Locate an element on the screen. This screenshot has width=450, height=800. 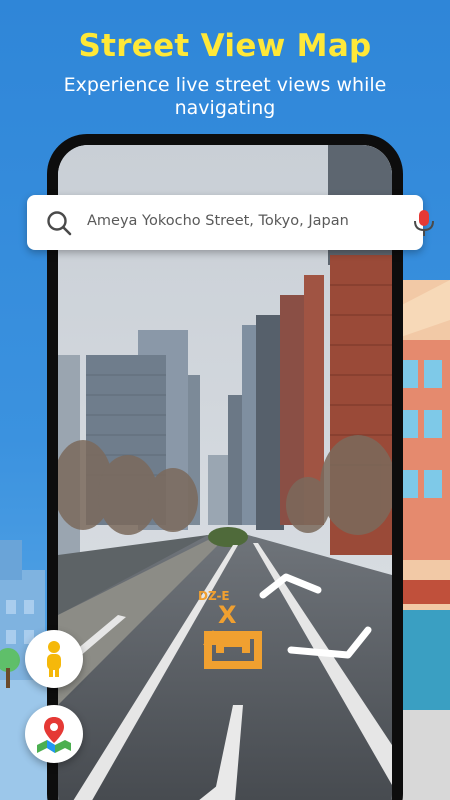
map-location-pin-icon is located at coordinates (54, 735).